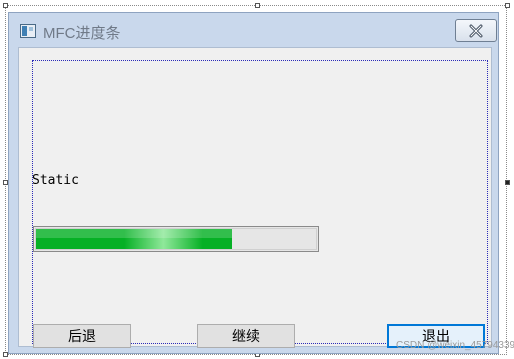 The image size is (514, 359). I want to click on progress-track, so click(176, 239).